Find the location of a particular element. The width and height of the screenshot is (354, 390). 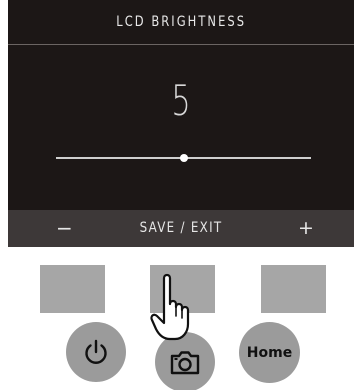

home-label: Home is located at coordinates (269, 352).